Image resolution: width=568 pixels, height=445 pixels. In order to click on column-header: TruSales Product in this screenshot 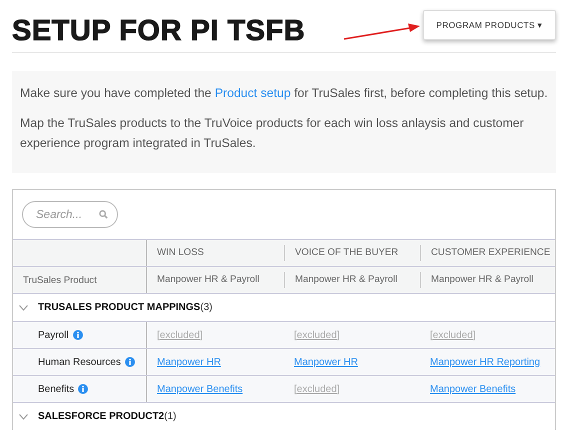, I will do `click(60, 280)`.